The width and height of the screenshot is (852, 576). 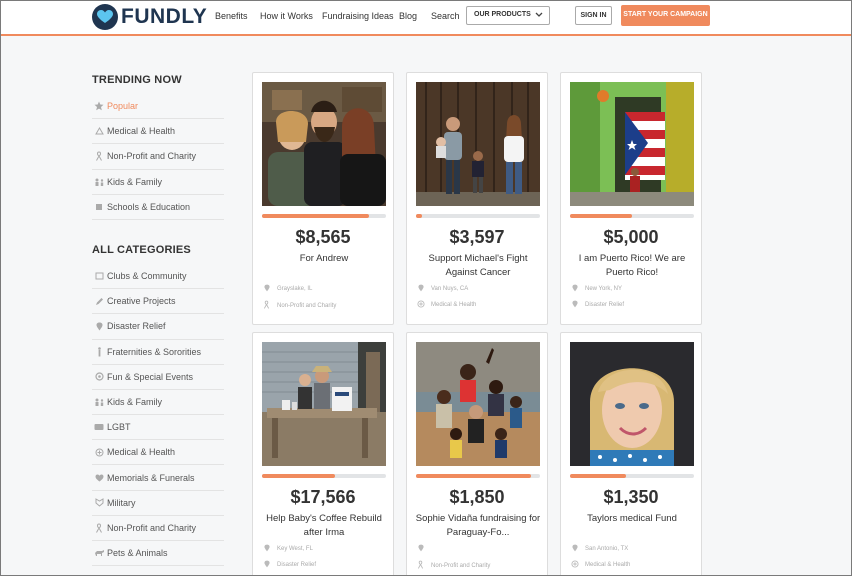 What do you see at coordinates (99, 351) in the screenshot?
I see `torch-icon` at bounding box center [99, 351].